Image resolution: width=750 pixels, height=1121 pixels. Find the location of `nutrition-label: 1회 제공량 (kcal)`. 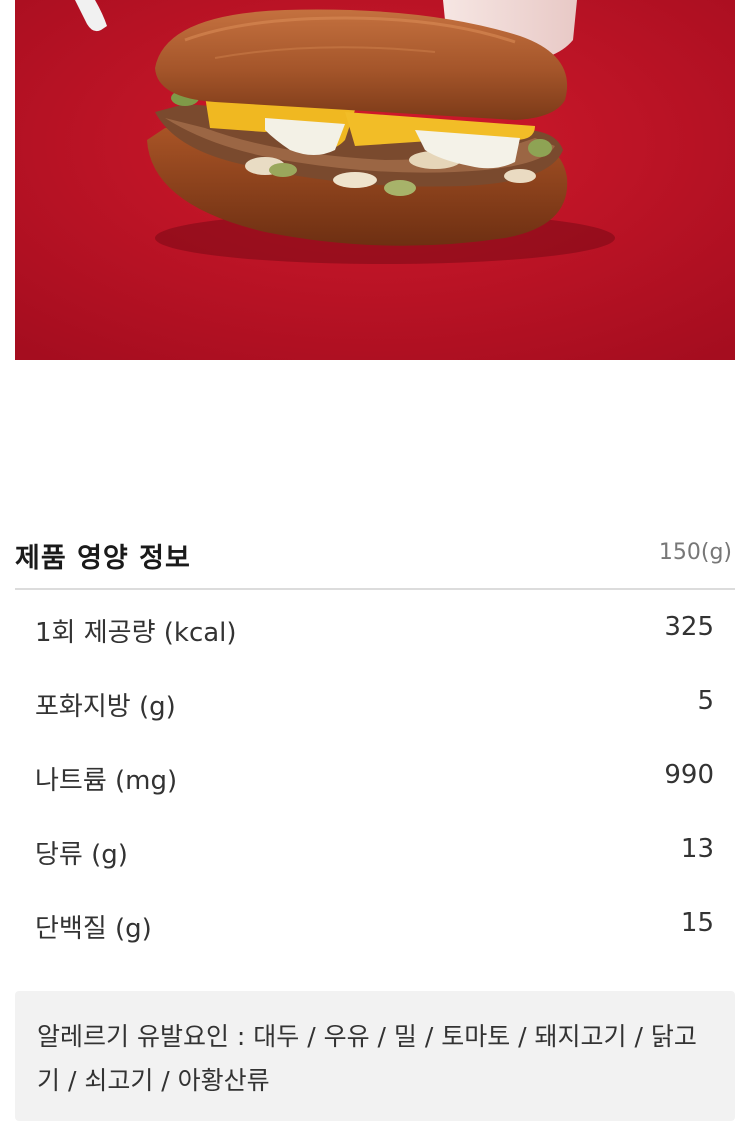

nutrition-label: 1회 제공량 (kcal) is located at coordinates (136, 633).